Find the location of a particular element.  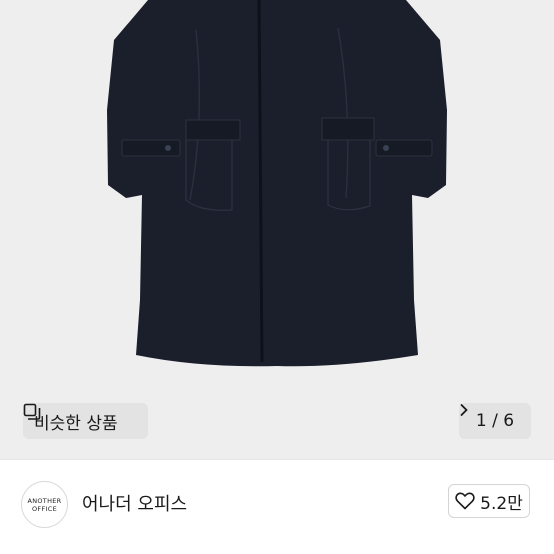

like-count: 5.2만 is located at coordinates (501, 503).